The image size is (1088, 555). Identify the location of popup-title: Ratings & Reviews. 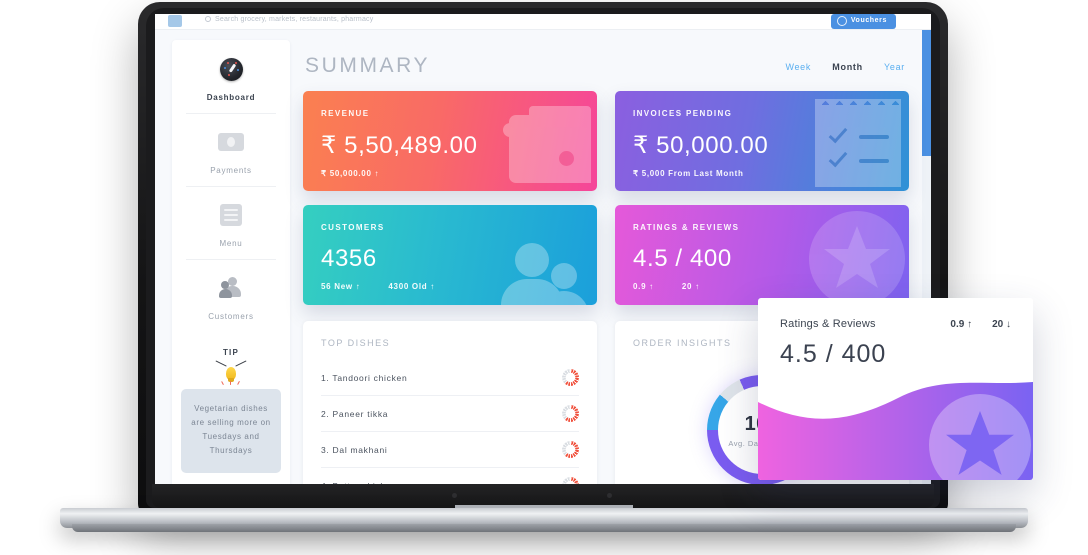
(828, 324).